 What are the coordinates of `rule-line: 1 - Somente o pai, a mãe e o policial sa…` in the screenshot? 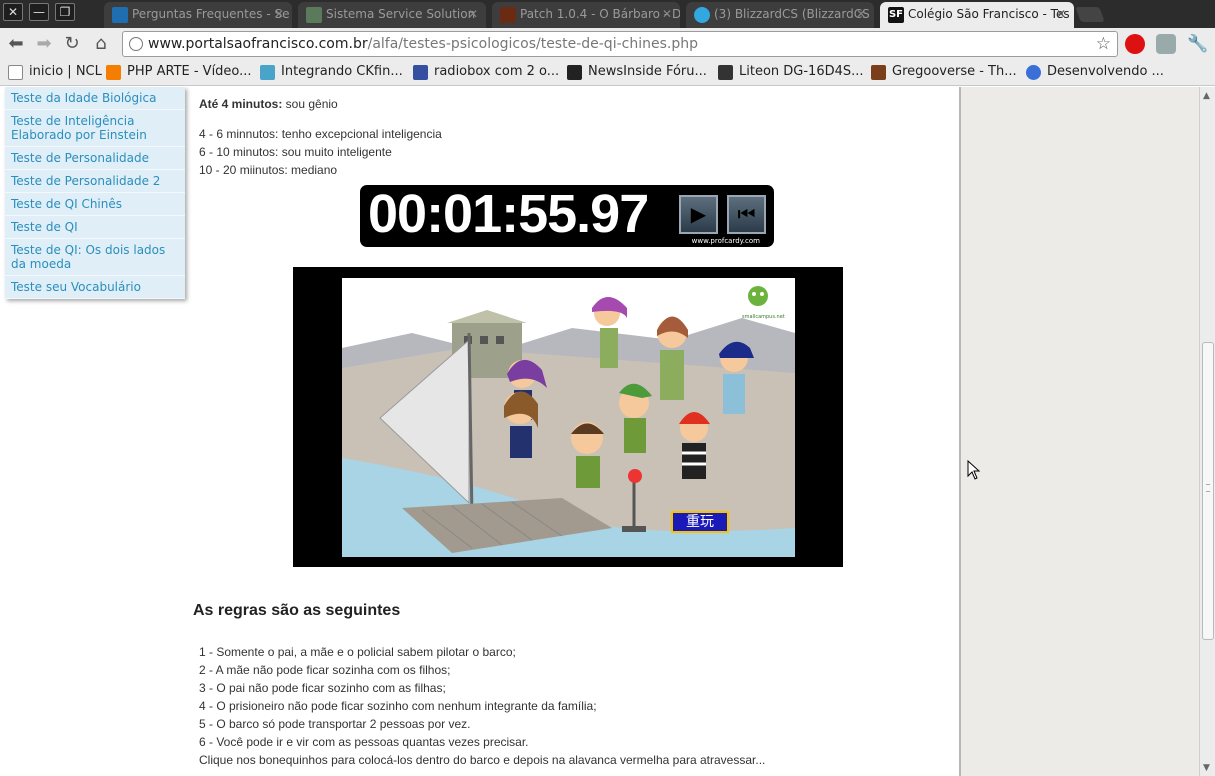 It's located at (357, 652).